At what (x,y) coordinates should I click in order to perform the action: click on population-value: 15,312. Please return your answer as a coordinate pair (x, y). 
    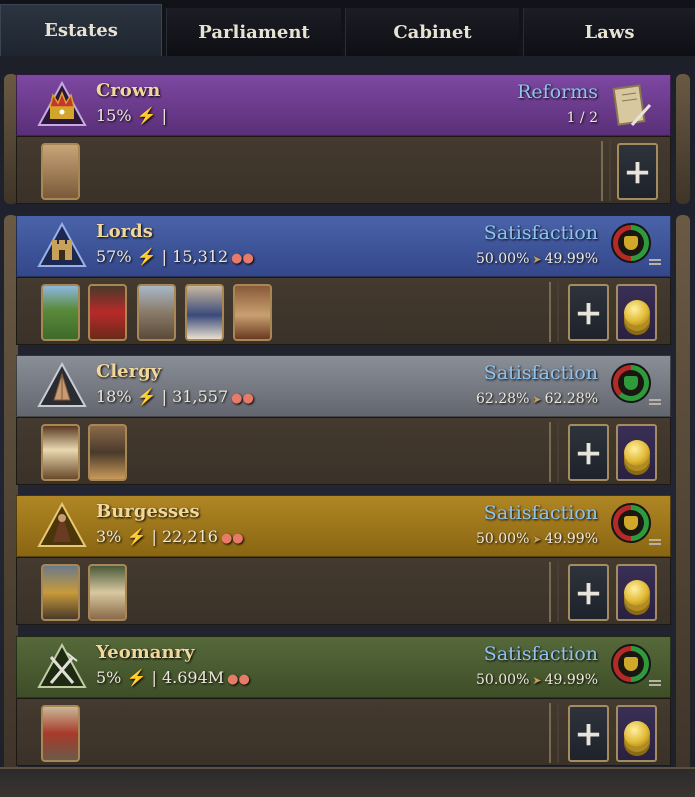
    Looking at the image, I should click on (200, 256).